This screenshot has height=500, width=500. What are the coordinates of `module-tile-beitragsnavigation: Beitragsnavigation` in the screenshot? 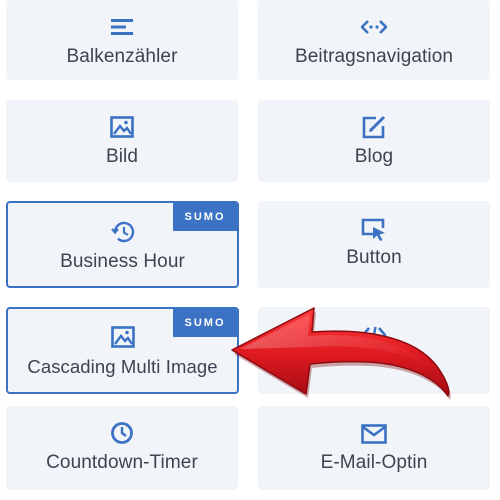 It's located at (374, 40).